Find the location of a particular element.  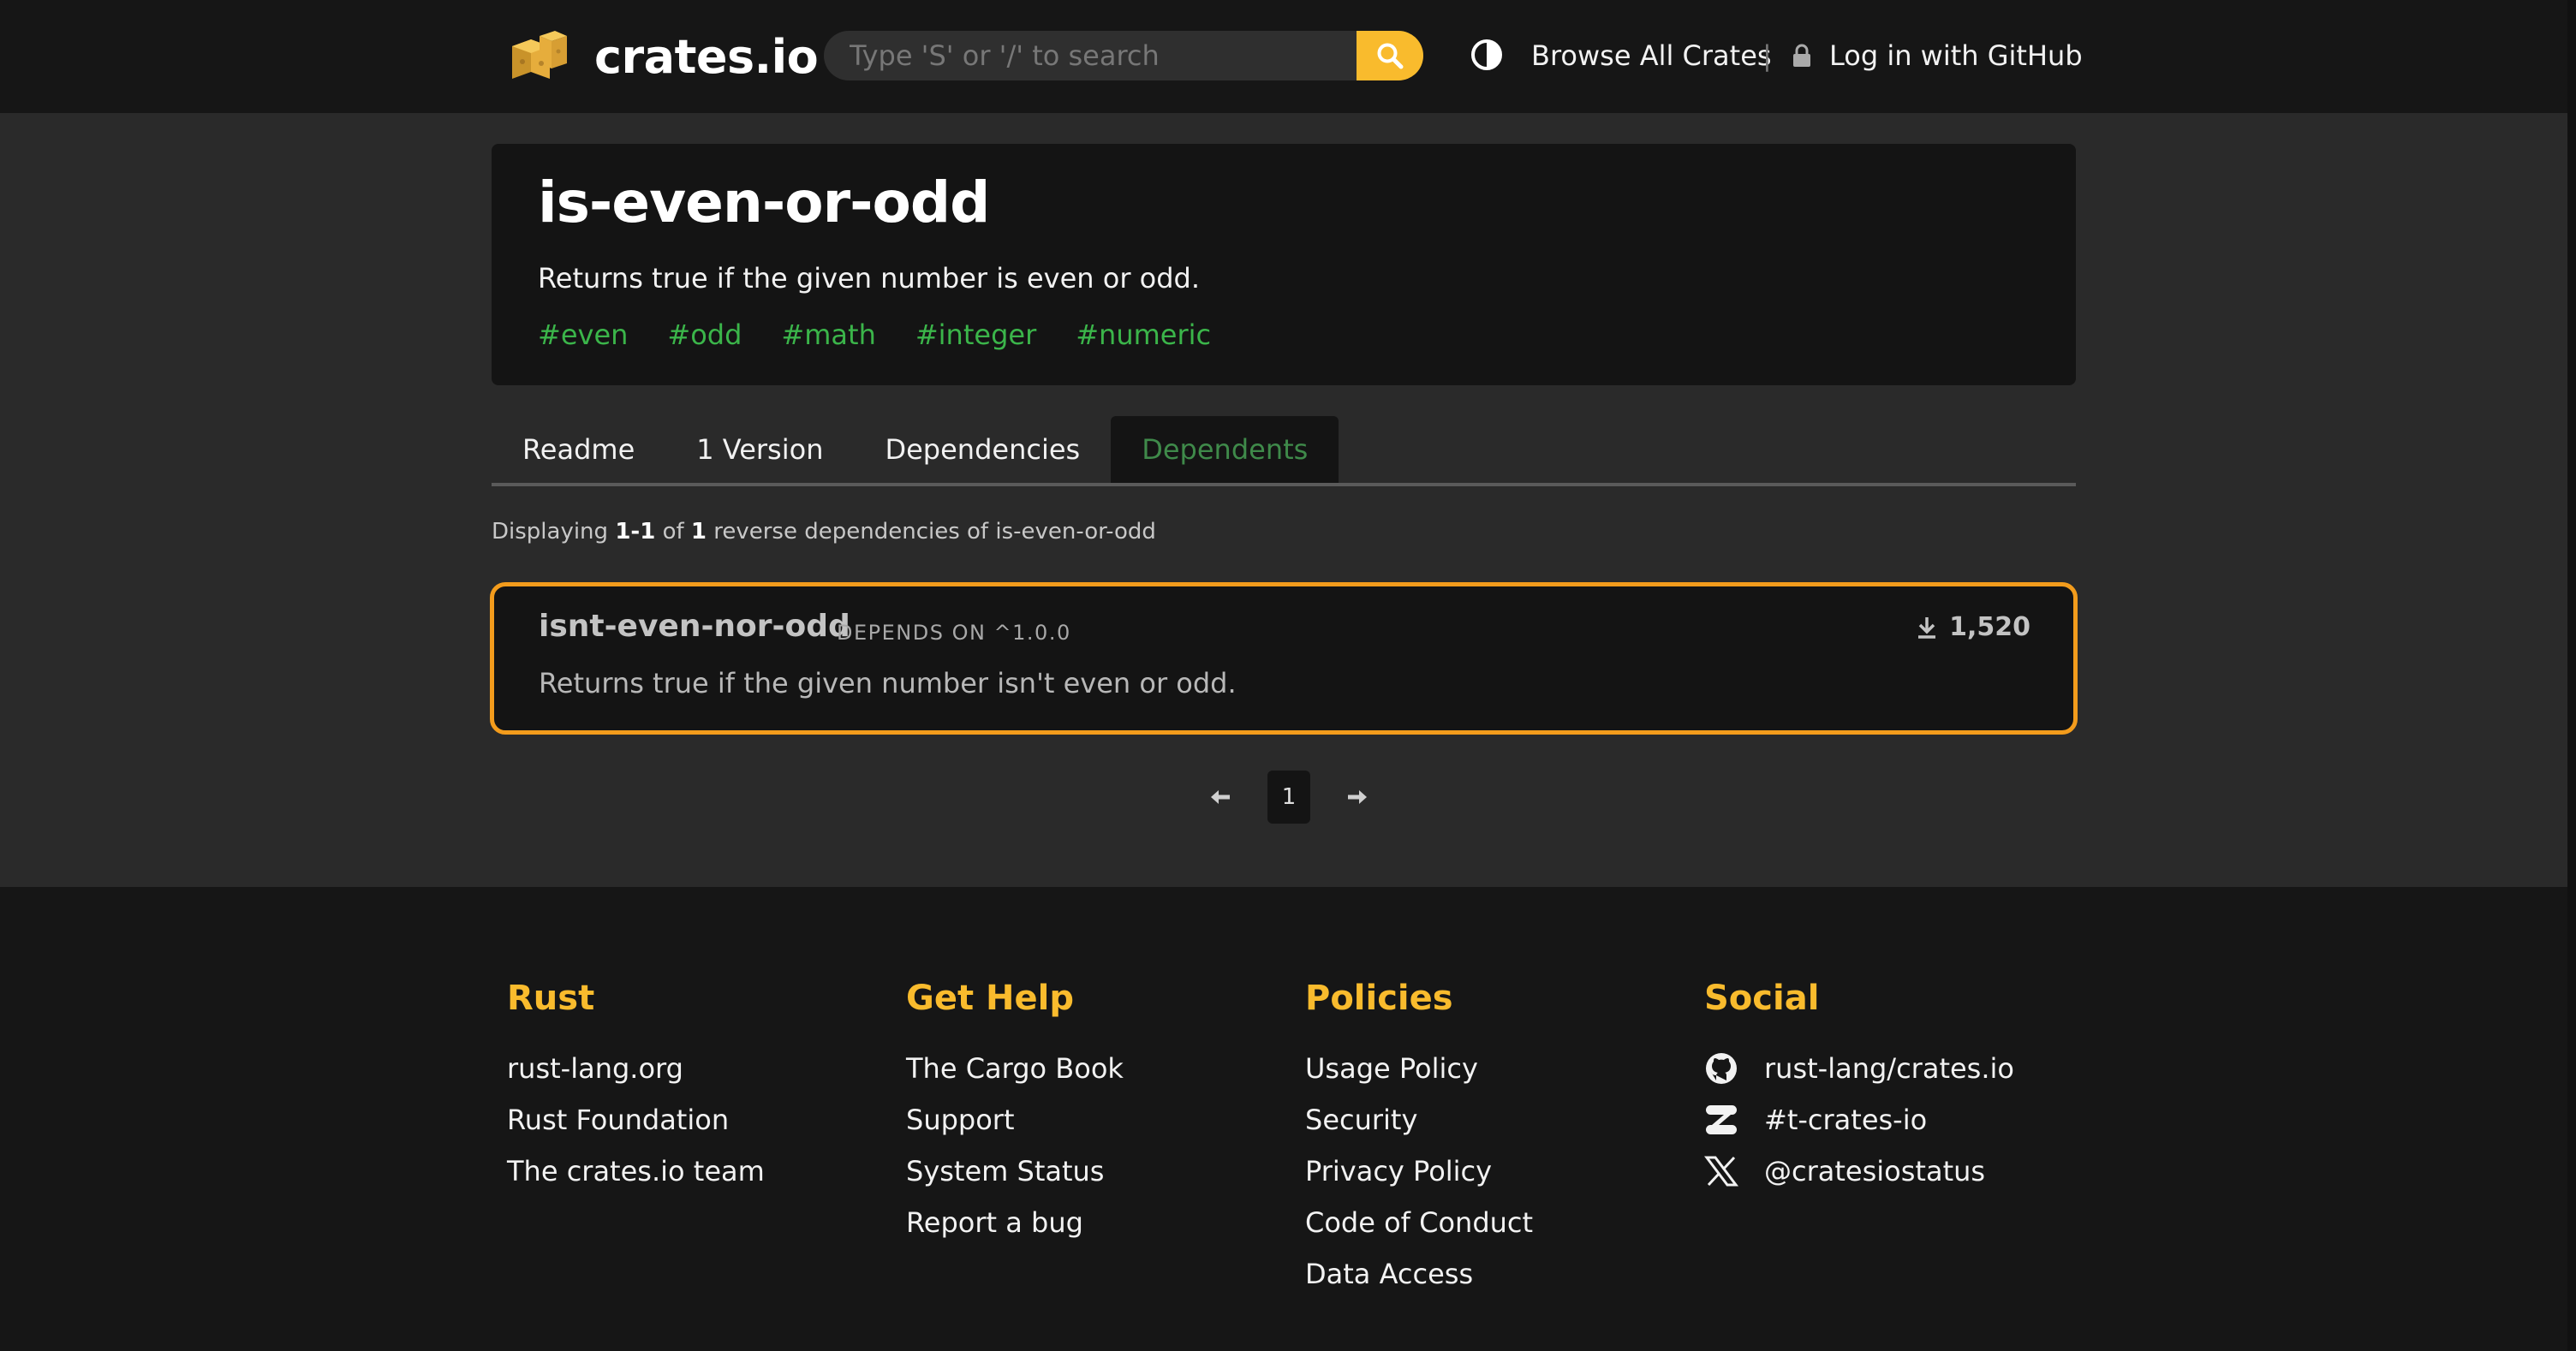

footer-heading: Social is located at coordinates (1762, 998).